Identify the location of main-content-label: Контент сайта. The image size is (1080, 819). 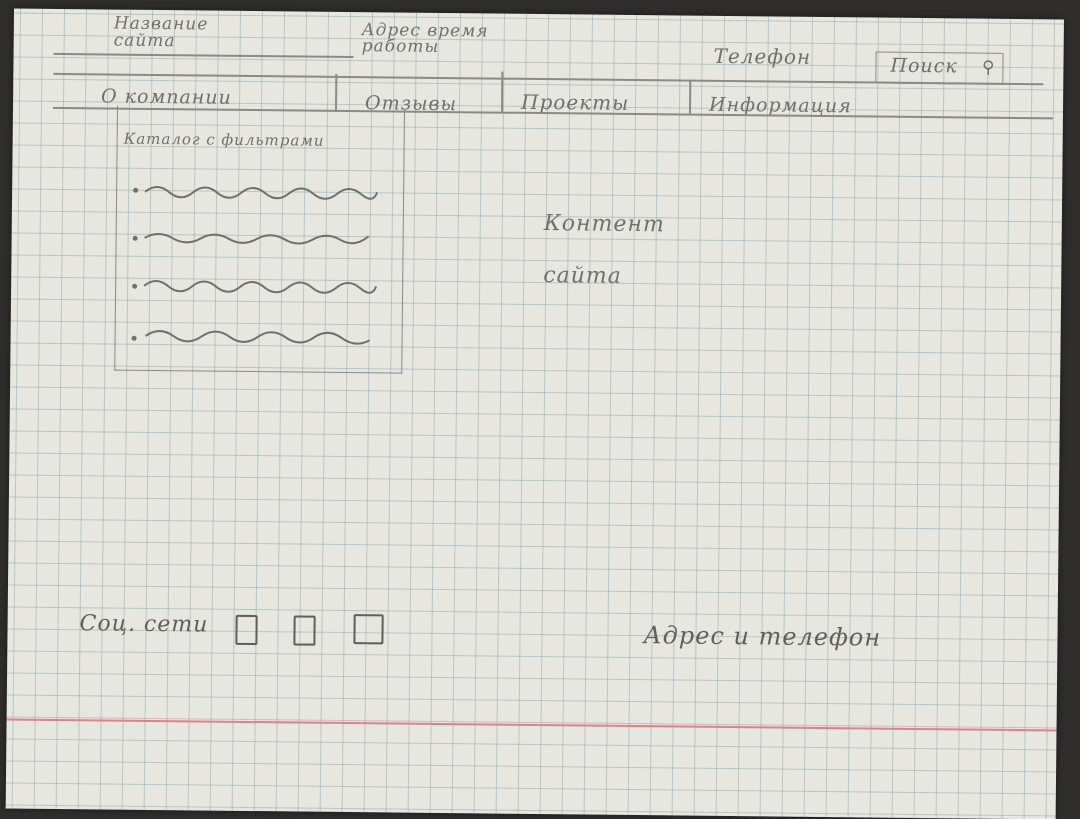
(604, 250).